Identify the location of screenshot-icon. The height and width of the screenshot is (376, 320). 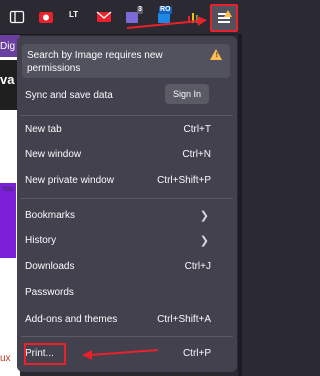
(46, 17).